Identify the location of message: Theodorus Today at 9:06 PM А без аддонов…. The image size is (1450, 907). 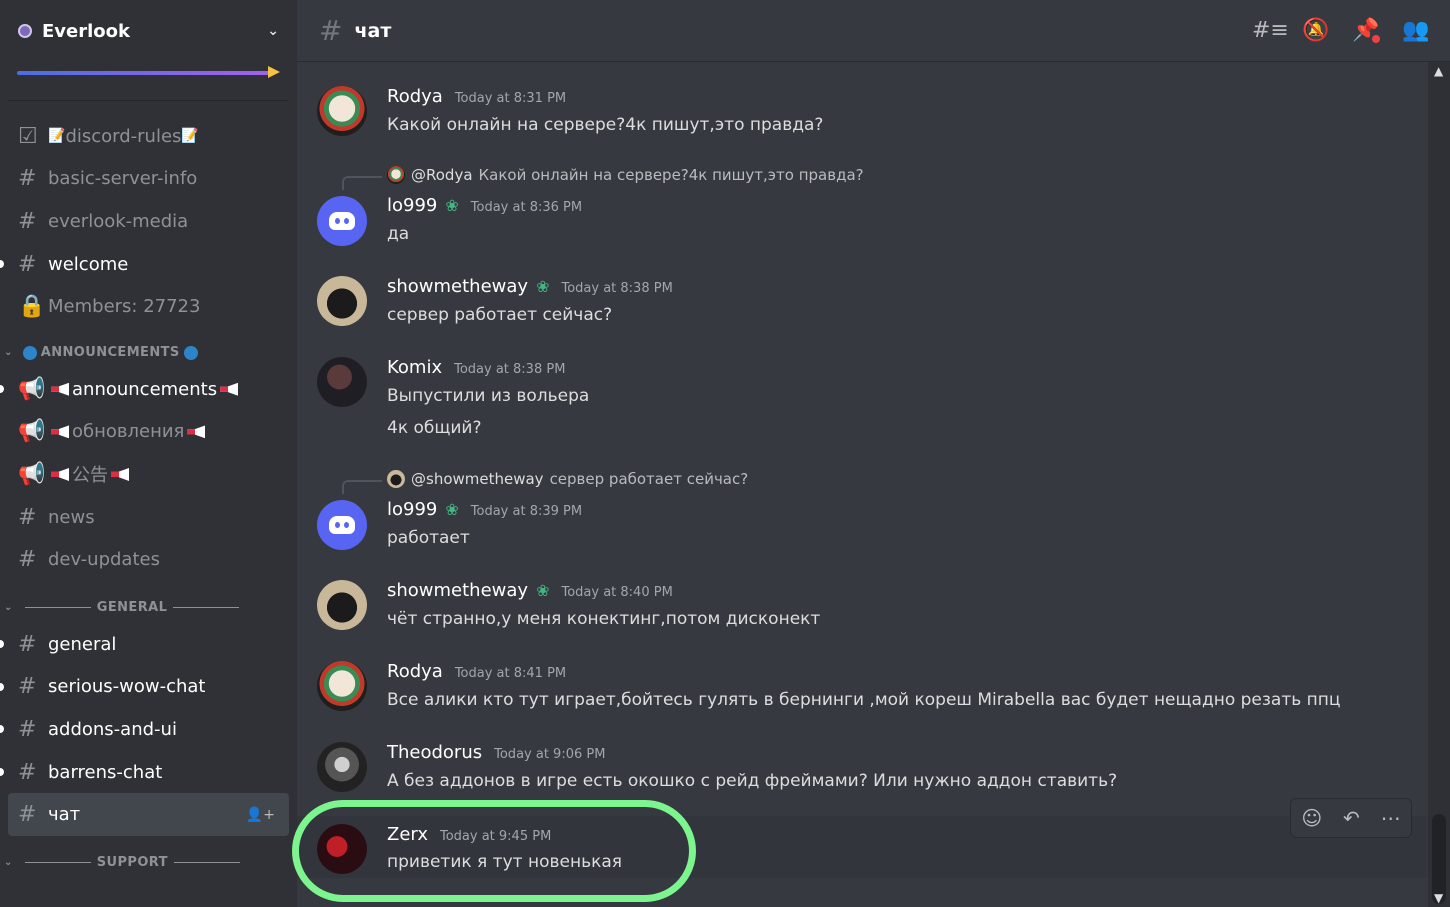
(862, 773).